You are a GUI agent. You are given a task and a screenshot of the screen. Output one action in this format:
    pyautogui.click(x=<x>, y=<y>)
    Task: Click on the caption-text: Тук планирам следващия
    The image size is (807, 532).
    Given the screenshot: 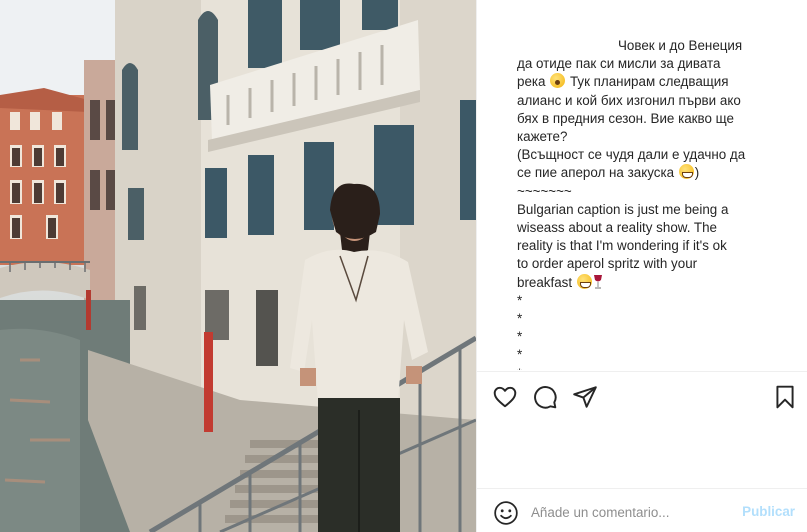 What is the action you would take?
    pyautogui.click(x=649, y=82)
    